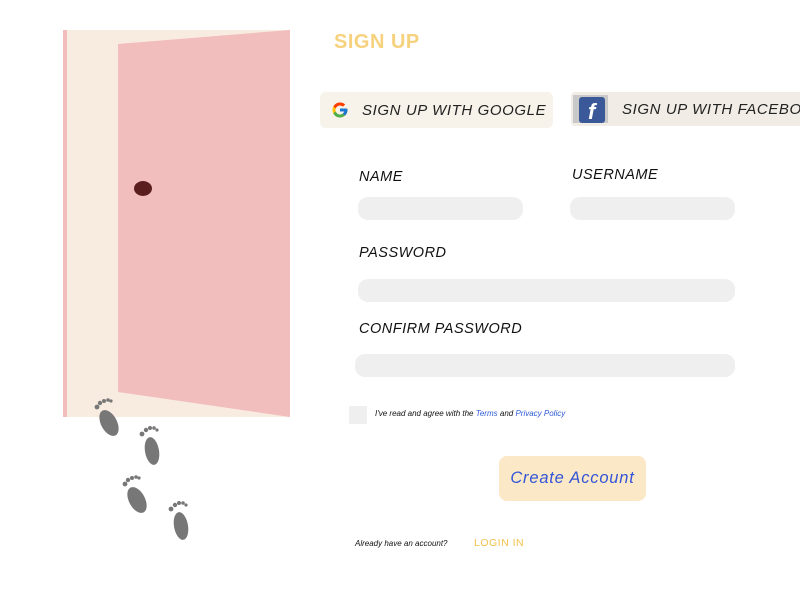  I want to click on username-field, so click(652, 208).